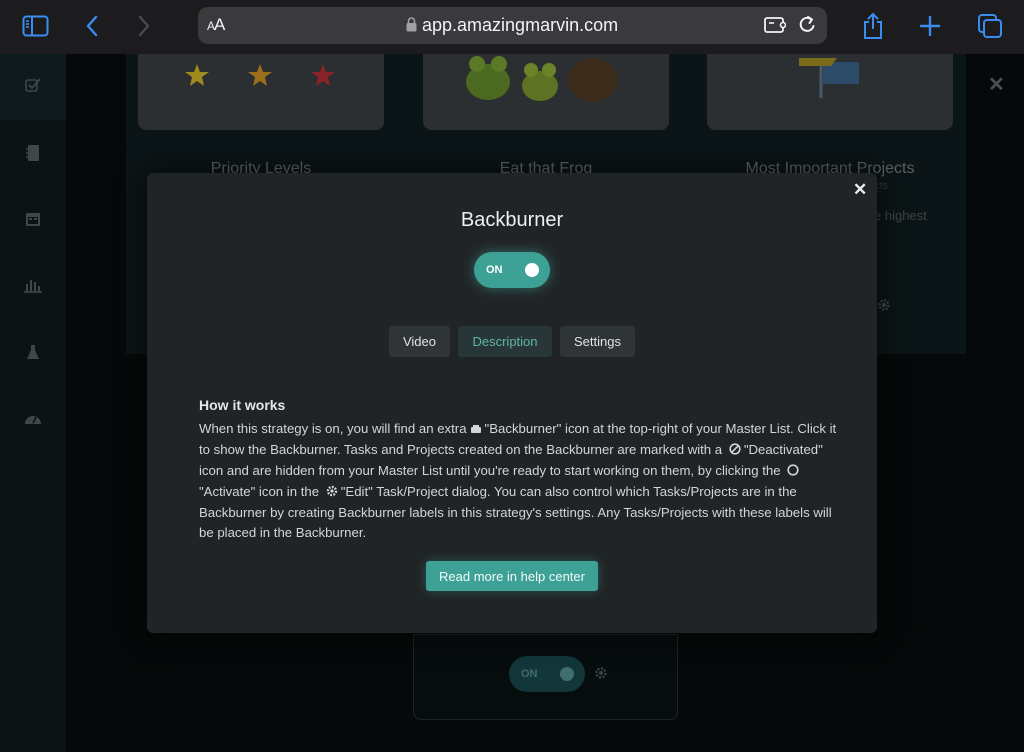 Image resolution: width=1024 pixels, height=752 pixels. I want to click on strategy-card-frog, so click(546, 92).